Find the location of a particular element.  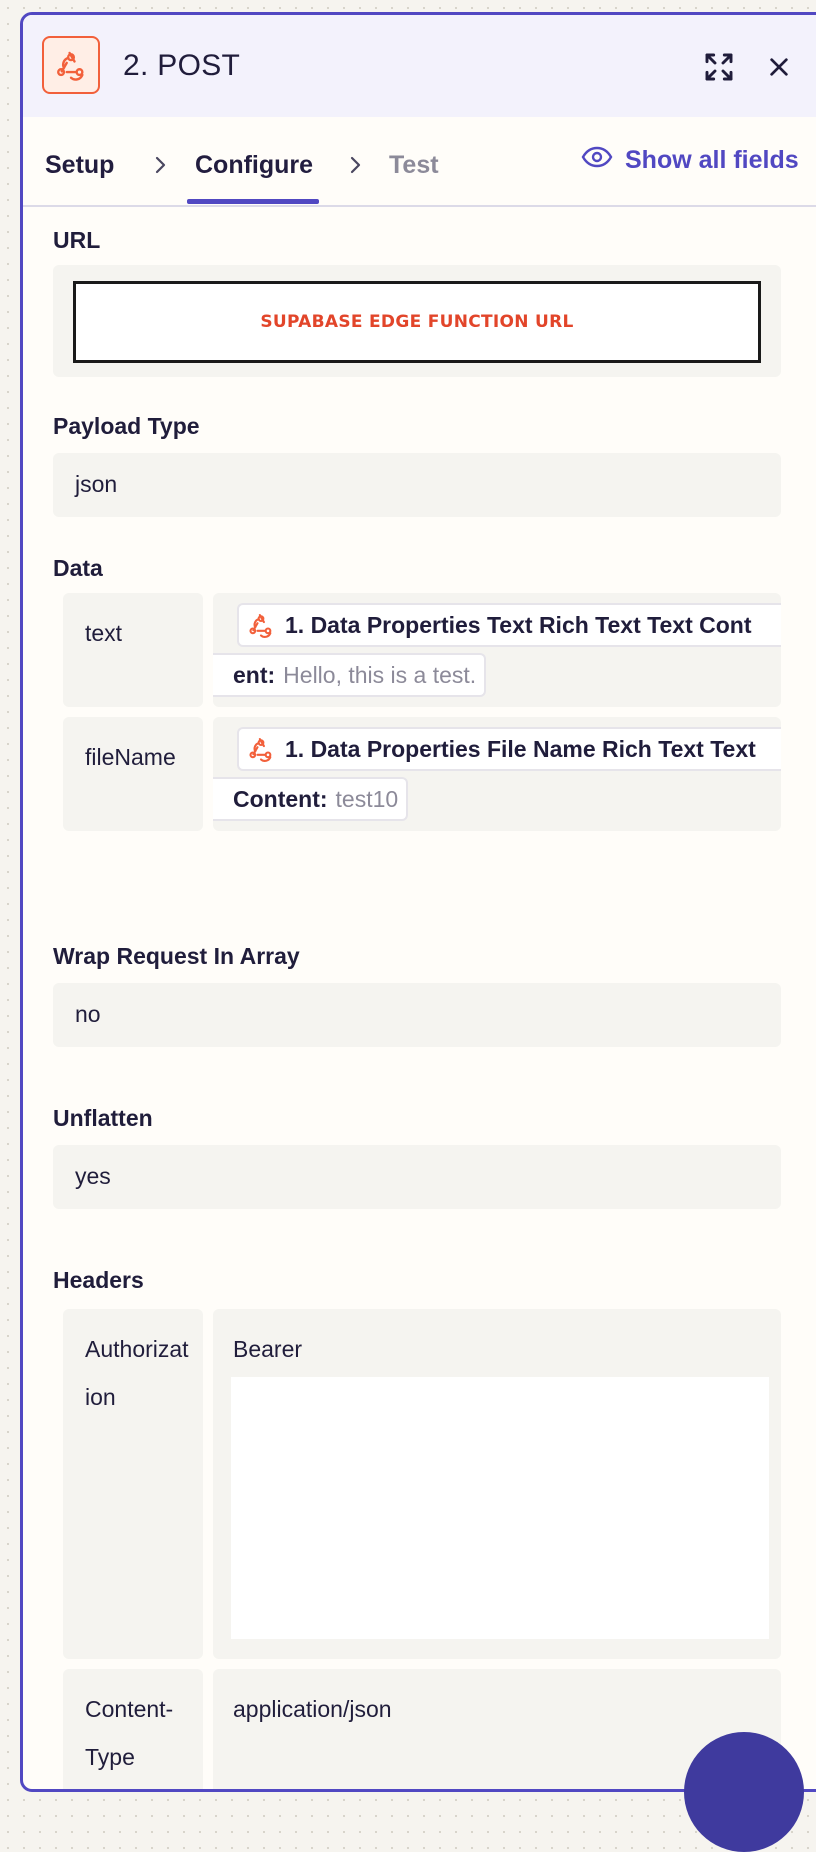

header-key-line: Type is located at coordinates (110, 1757).